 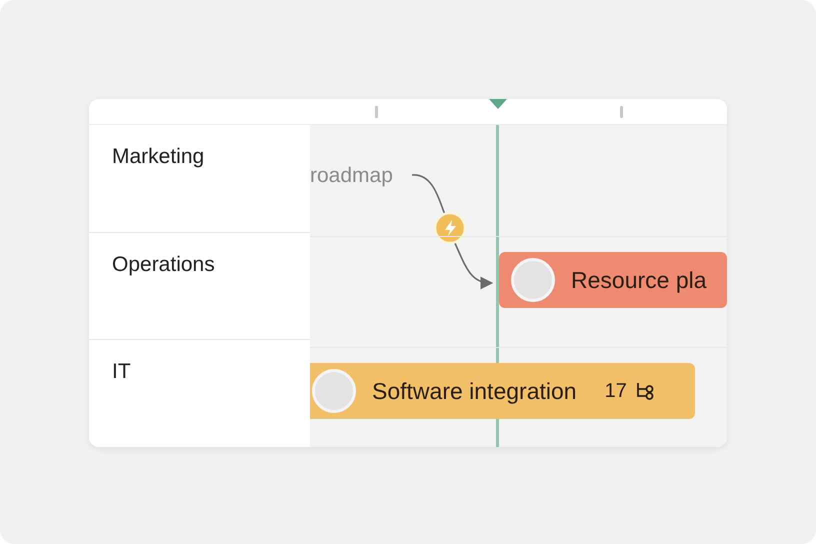 What do you see at coordinates (163, 264) in the screenshot?
I see `row-label: Operations` at bounding box center [163, 264].